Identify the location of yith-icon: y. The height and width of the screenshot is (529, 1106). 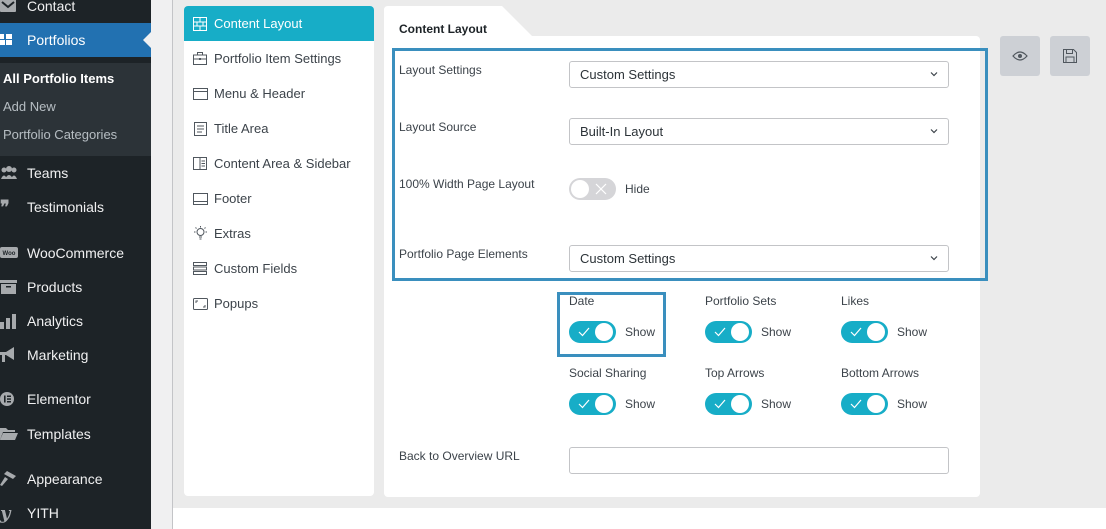
(5, 513).